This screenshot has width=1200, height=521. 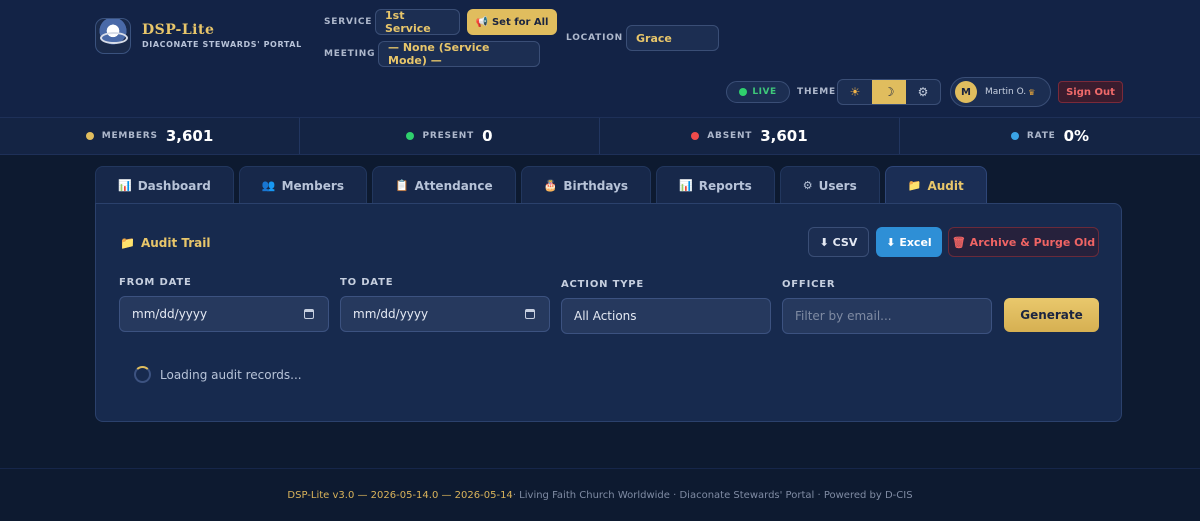 What do you see at coordinates (481, 22) in the screenshot?
I see `megaphone-icon: 📢` at bounding box center [481, 22].